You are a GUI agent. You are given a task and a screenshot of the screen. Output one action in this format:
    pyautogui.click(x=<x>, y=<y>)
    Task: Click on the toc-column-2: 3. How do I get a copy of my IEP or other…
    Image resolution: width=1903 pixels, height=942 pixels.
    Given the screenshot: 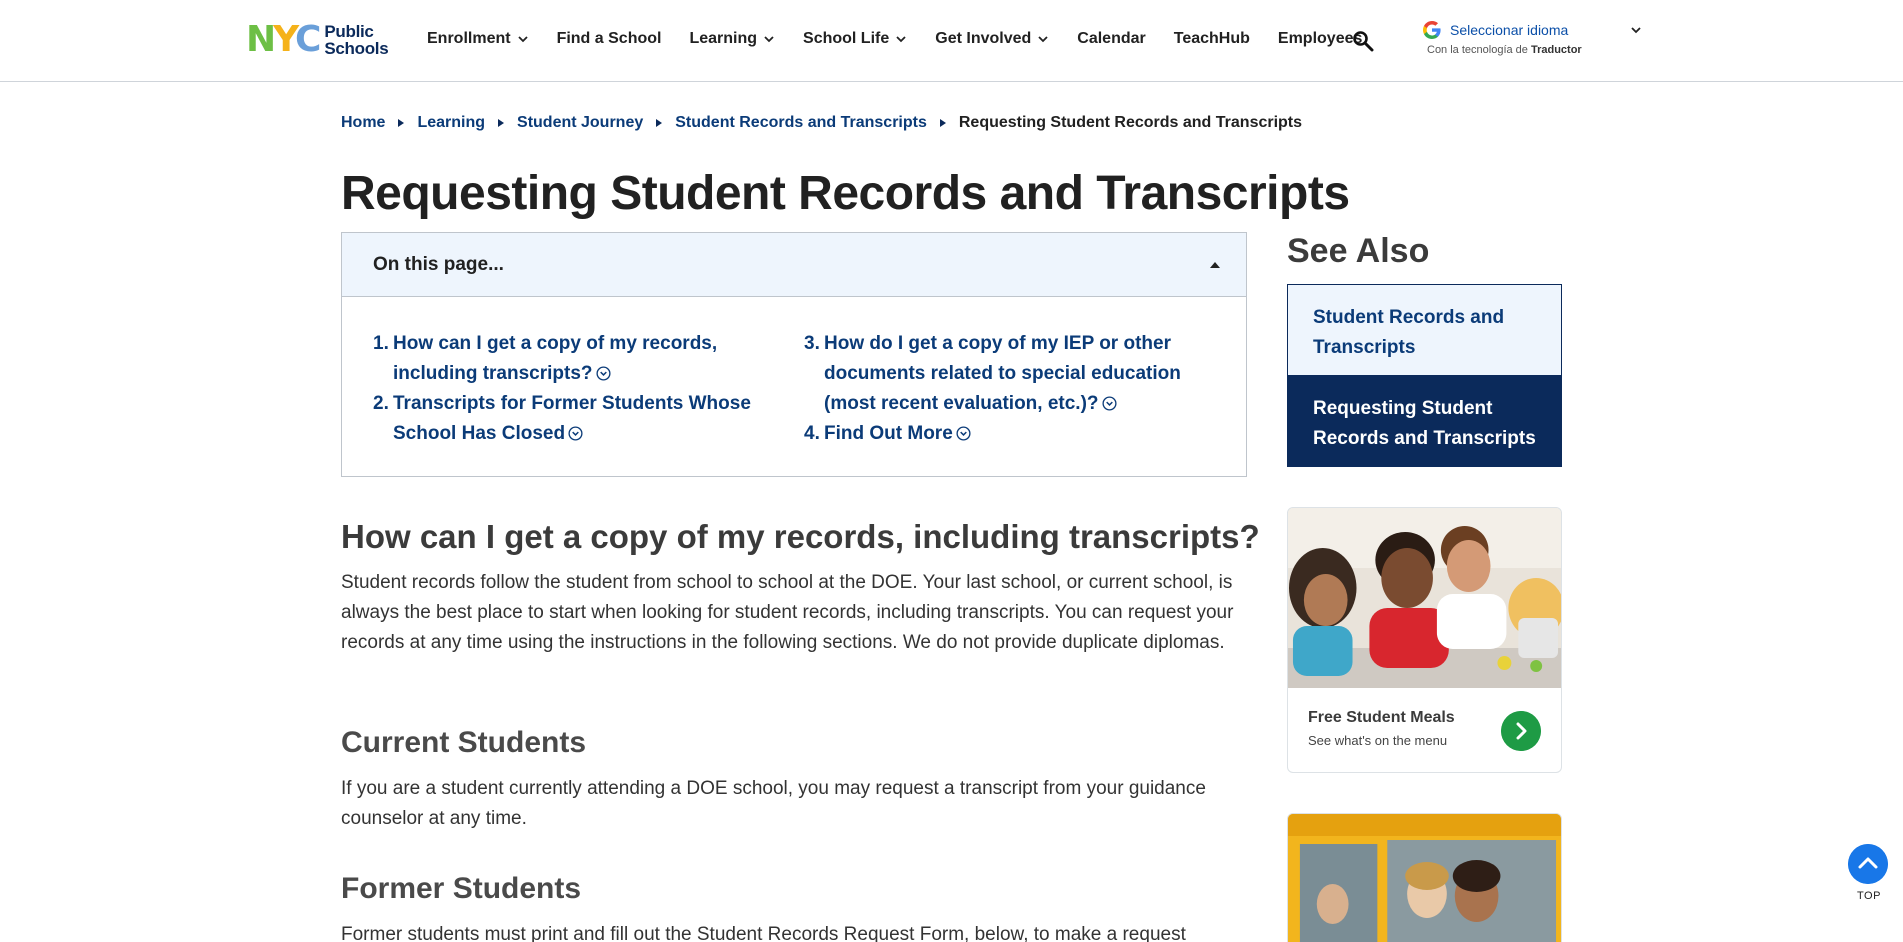 What is the action you would take?
    pyautogui.click(x=1014, y=389)
    